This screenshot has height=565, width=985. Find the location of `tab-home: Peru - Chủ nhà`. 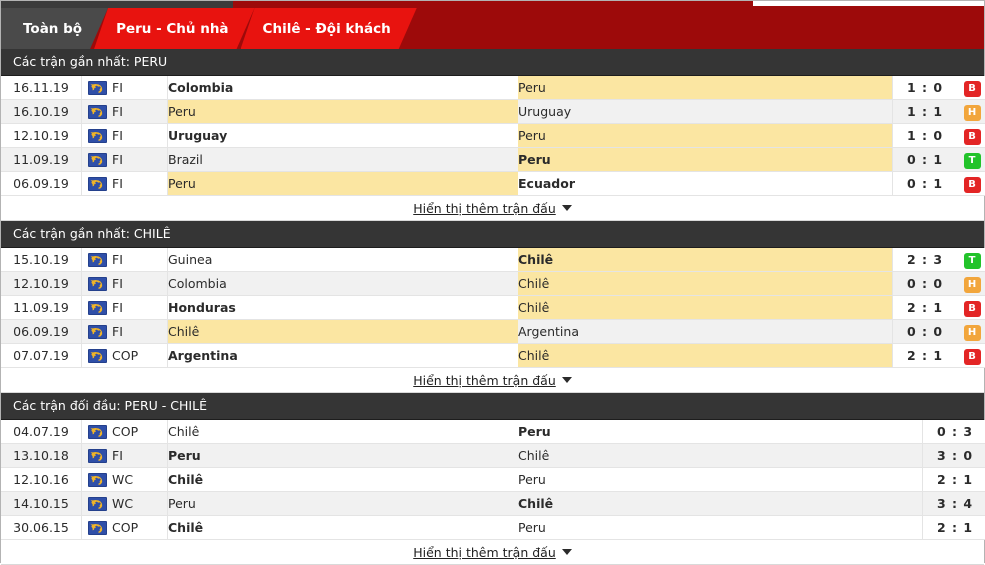

tab-home: Peru - Chủ nhà is located at coordinates (174, 28).